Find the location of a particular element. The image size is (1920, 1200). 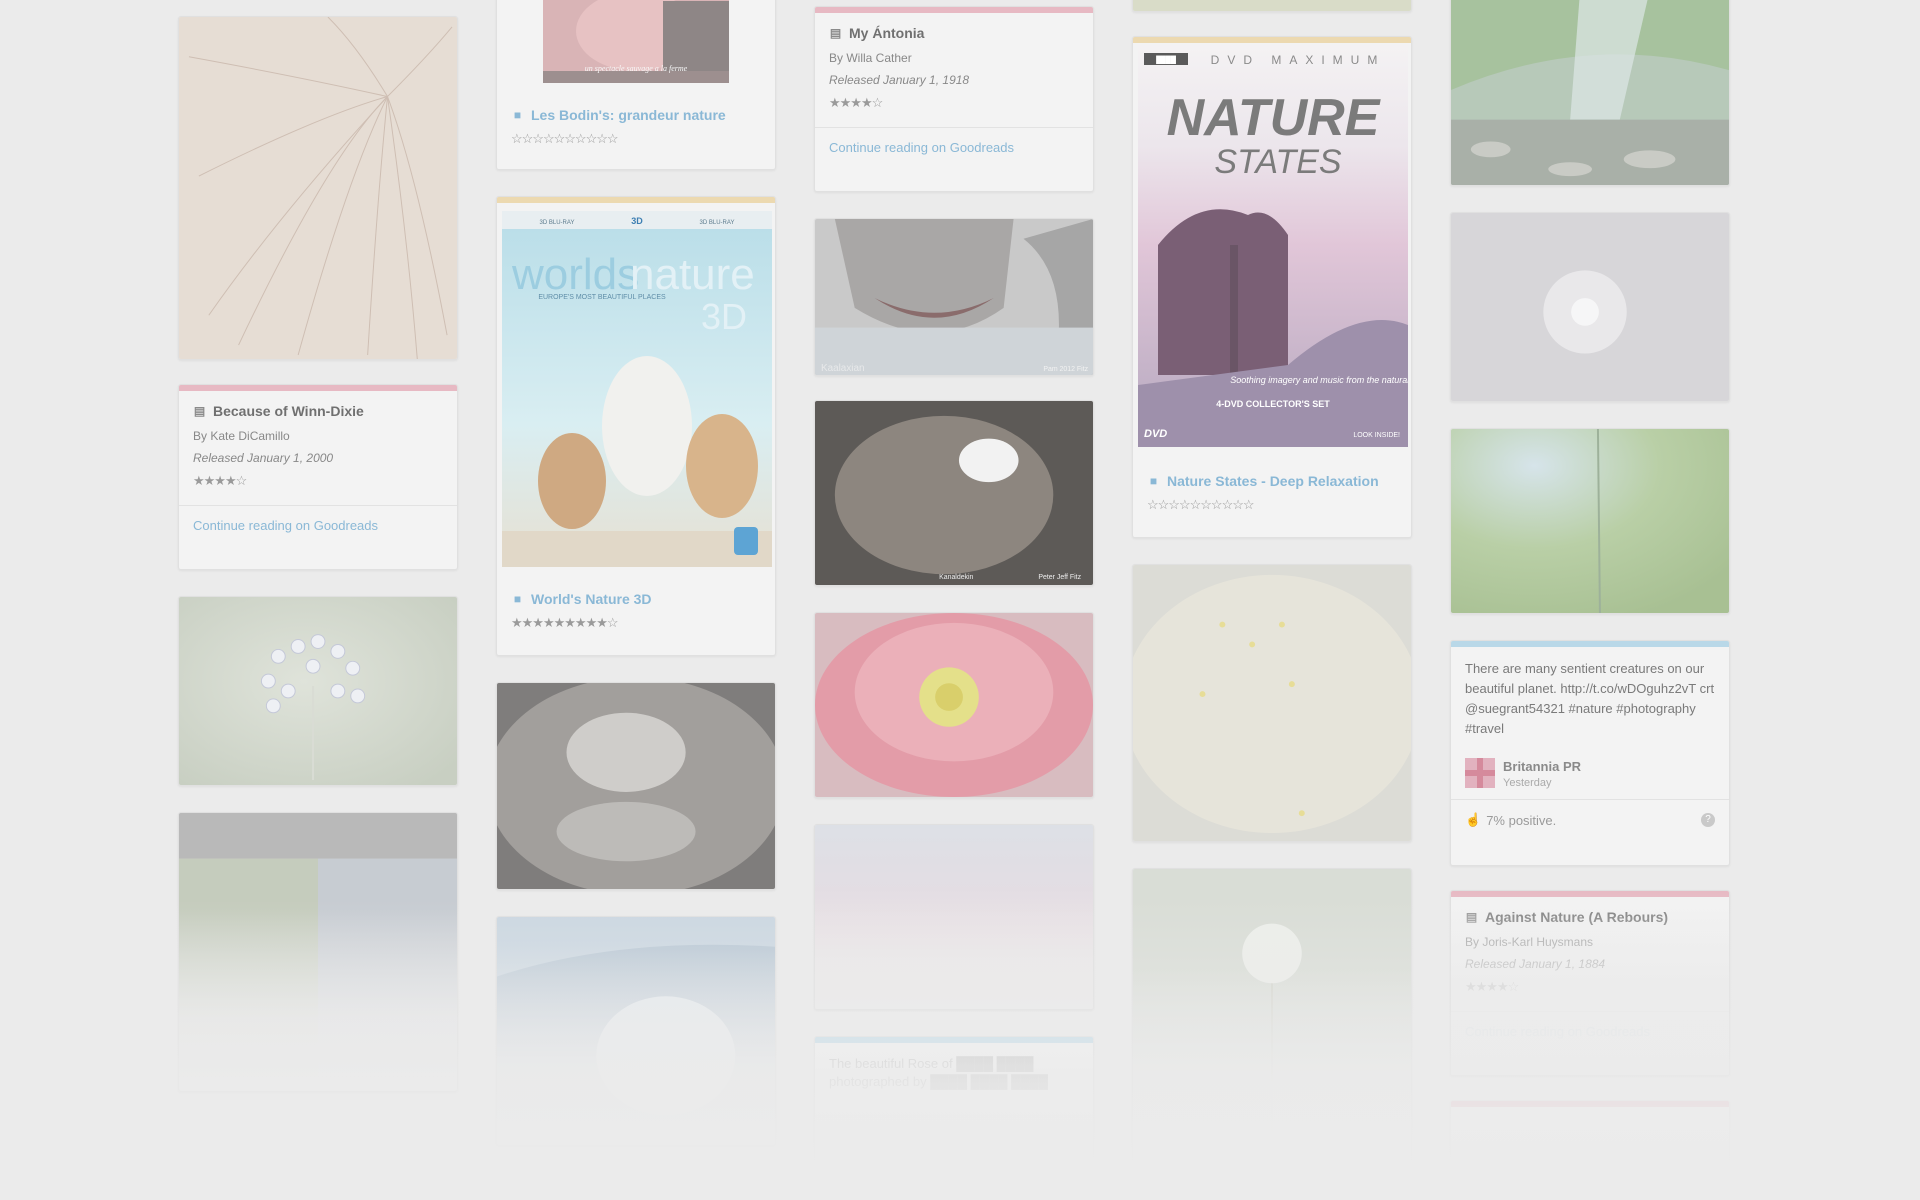

photo-card-dahlia is located at coordinates (954, 705).